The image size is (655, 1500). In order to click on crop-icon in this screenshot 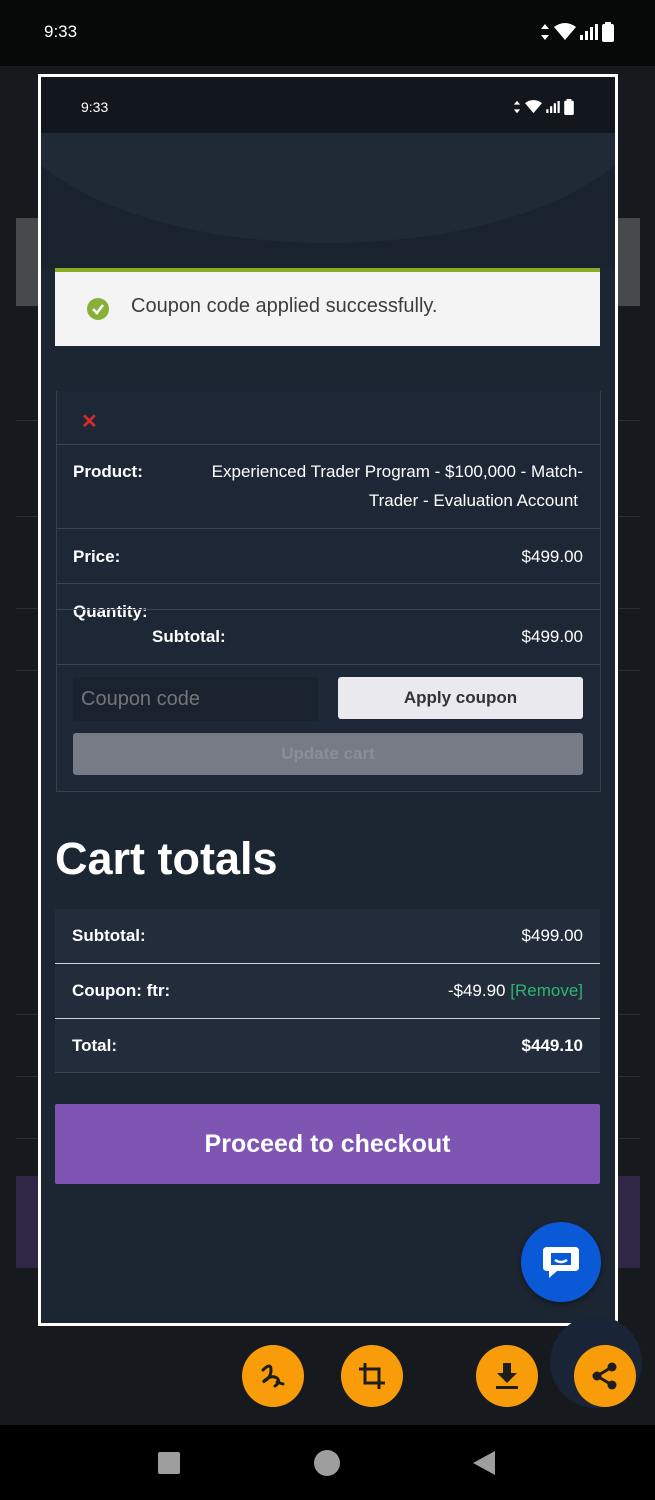, I will do `click(372, 1376)`.